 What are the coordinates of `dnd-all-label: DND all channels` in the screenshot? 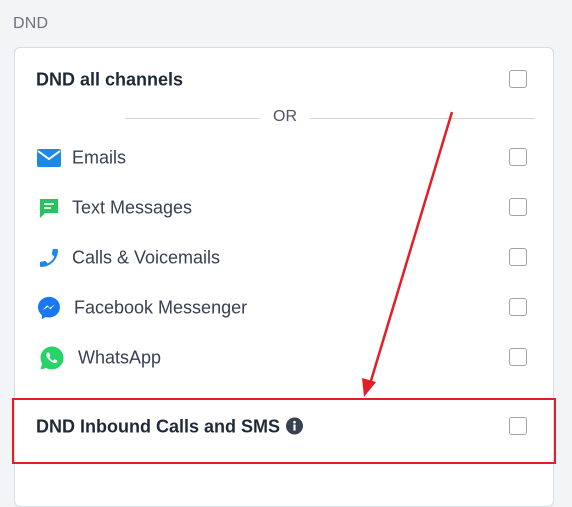 It's located at (110, 79).